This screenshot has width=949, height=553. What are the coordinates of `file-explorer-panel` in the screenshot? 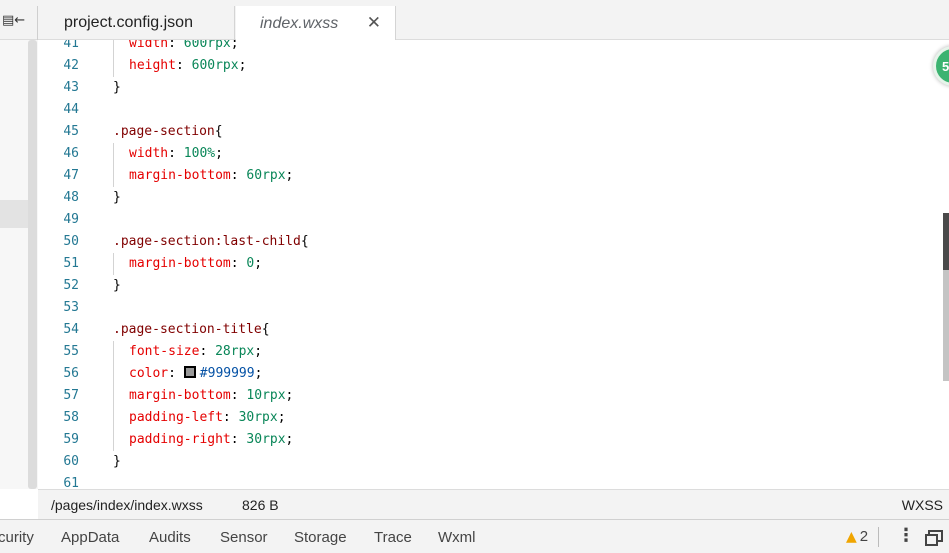 It's located at (19, 264).